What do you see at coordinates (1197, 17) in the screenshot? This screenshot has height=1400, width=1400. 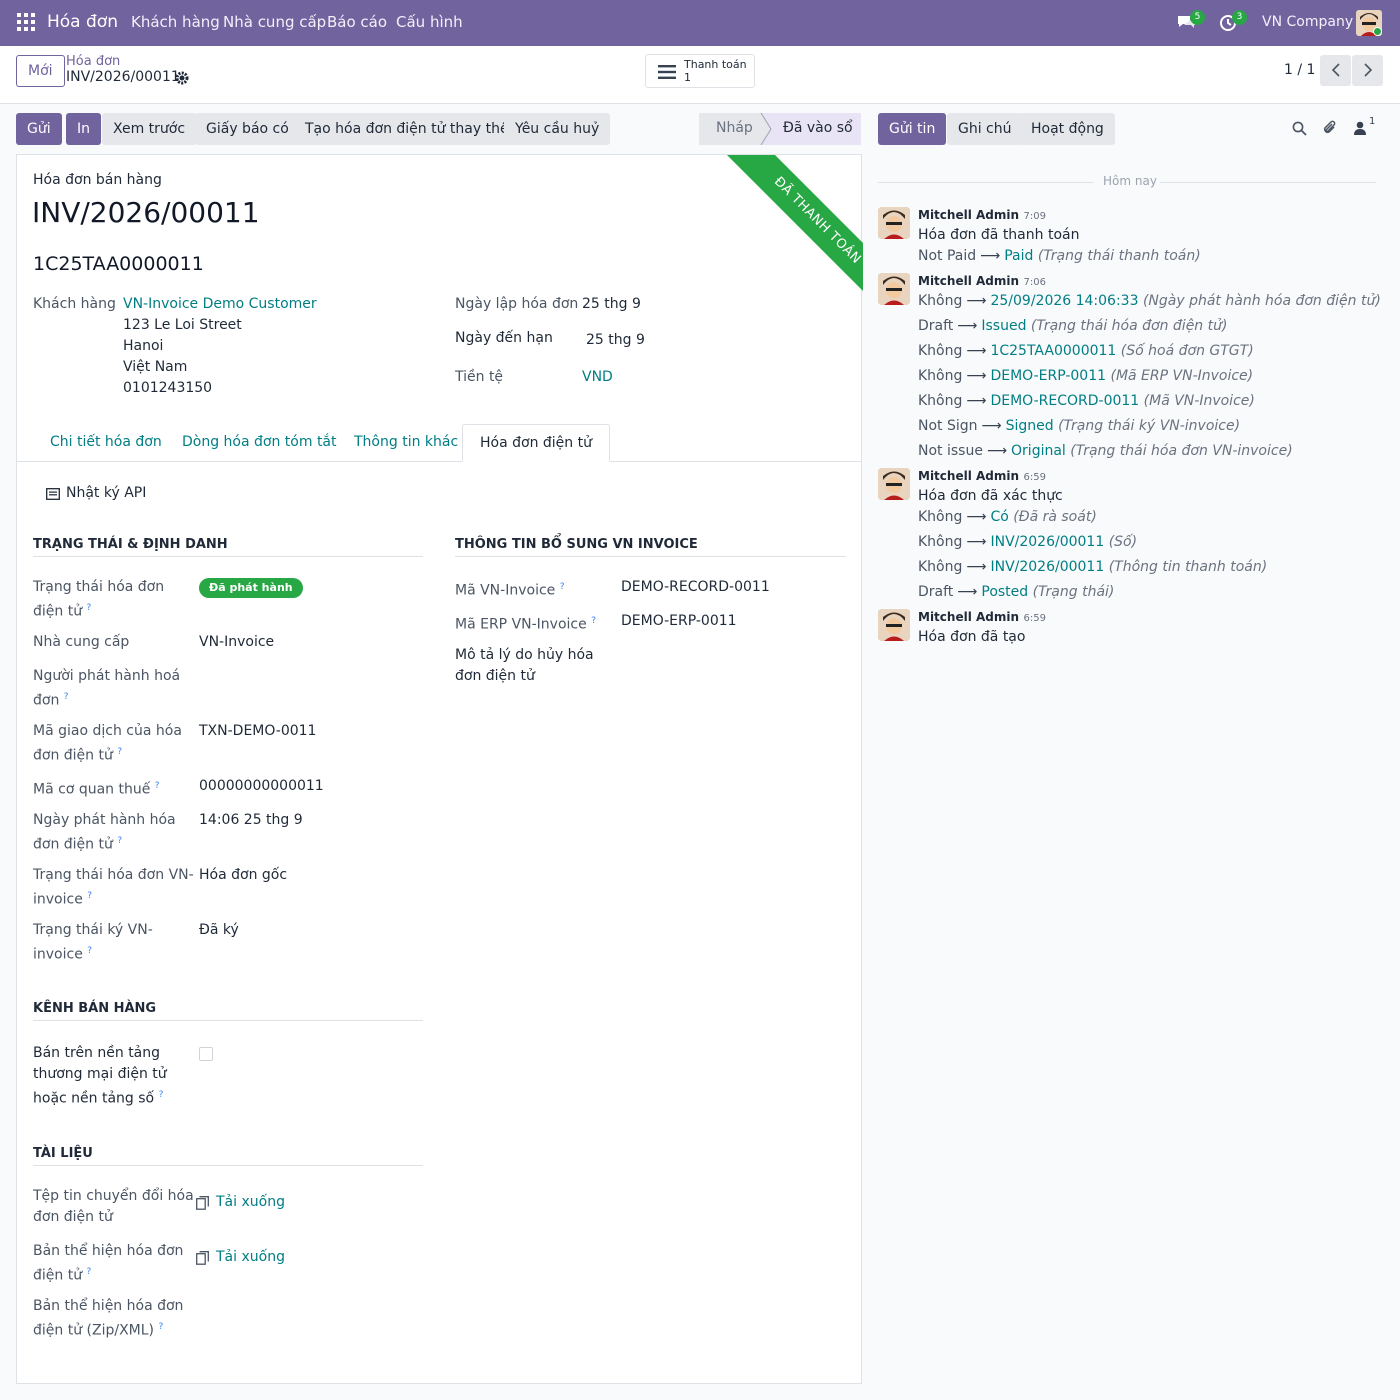 I see `messages-badge: 5` at bounding box center [1197, 17].